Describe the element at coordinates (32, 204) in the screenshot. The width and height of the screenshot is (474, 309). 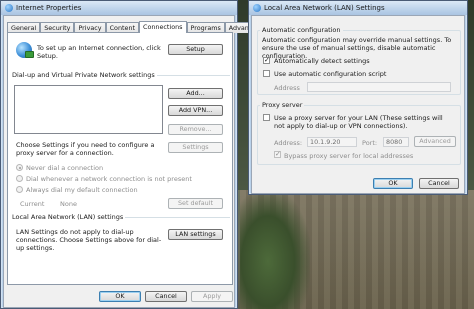
I see `current-label: Current` at that location.